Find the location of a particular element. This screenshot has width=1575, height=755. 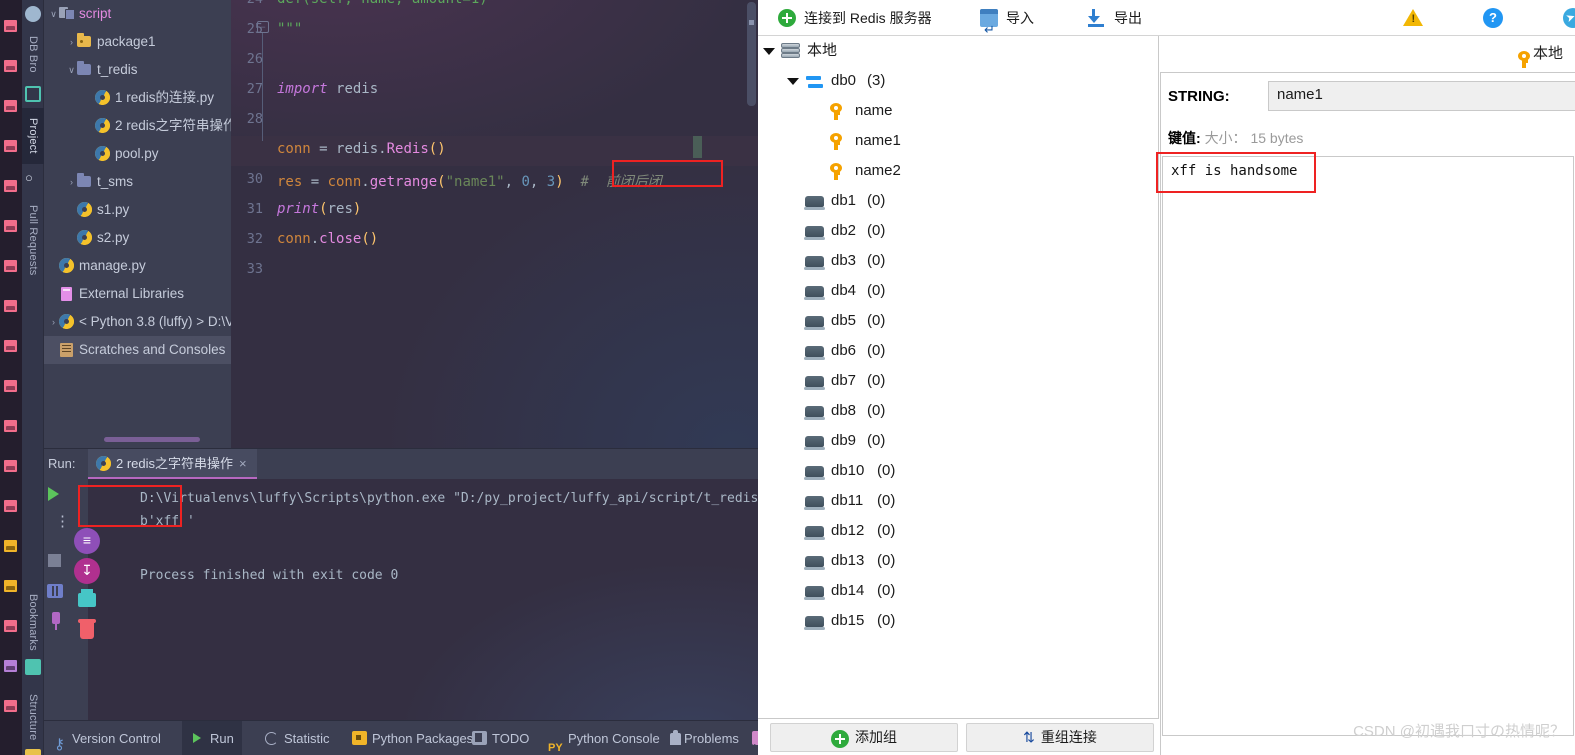

import-button: 导入 is located at coordinates (1007, 24).